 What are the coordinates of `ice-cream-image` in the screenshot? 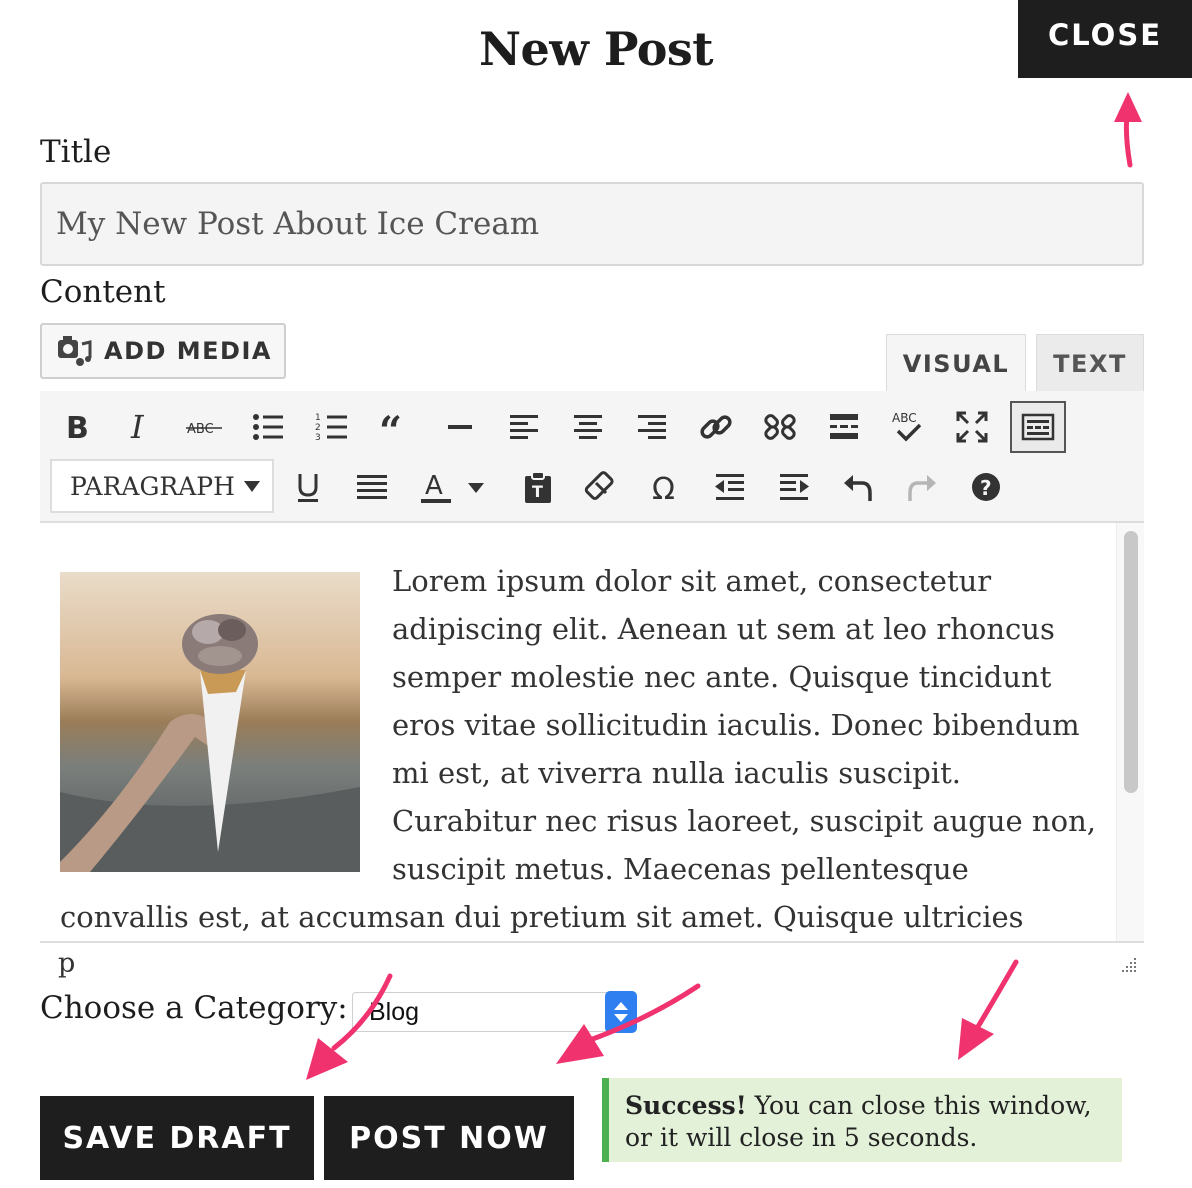 It's located at (210, 722).